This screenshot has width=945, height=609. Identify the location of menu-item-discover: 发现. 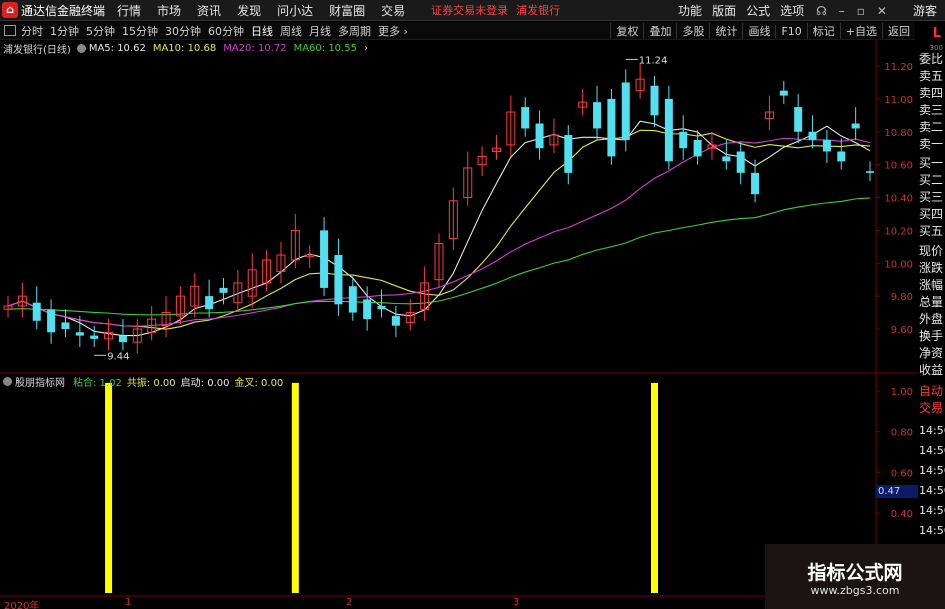
(249, 10).